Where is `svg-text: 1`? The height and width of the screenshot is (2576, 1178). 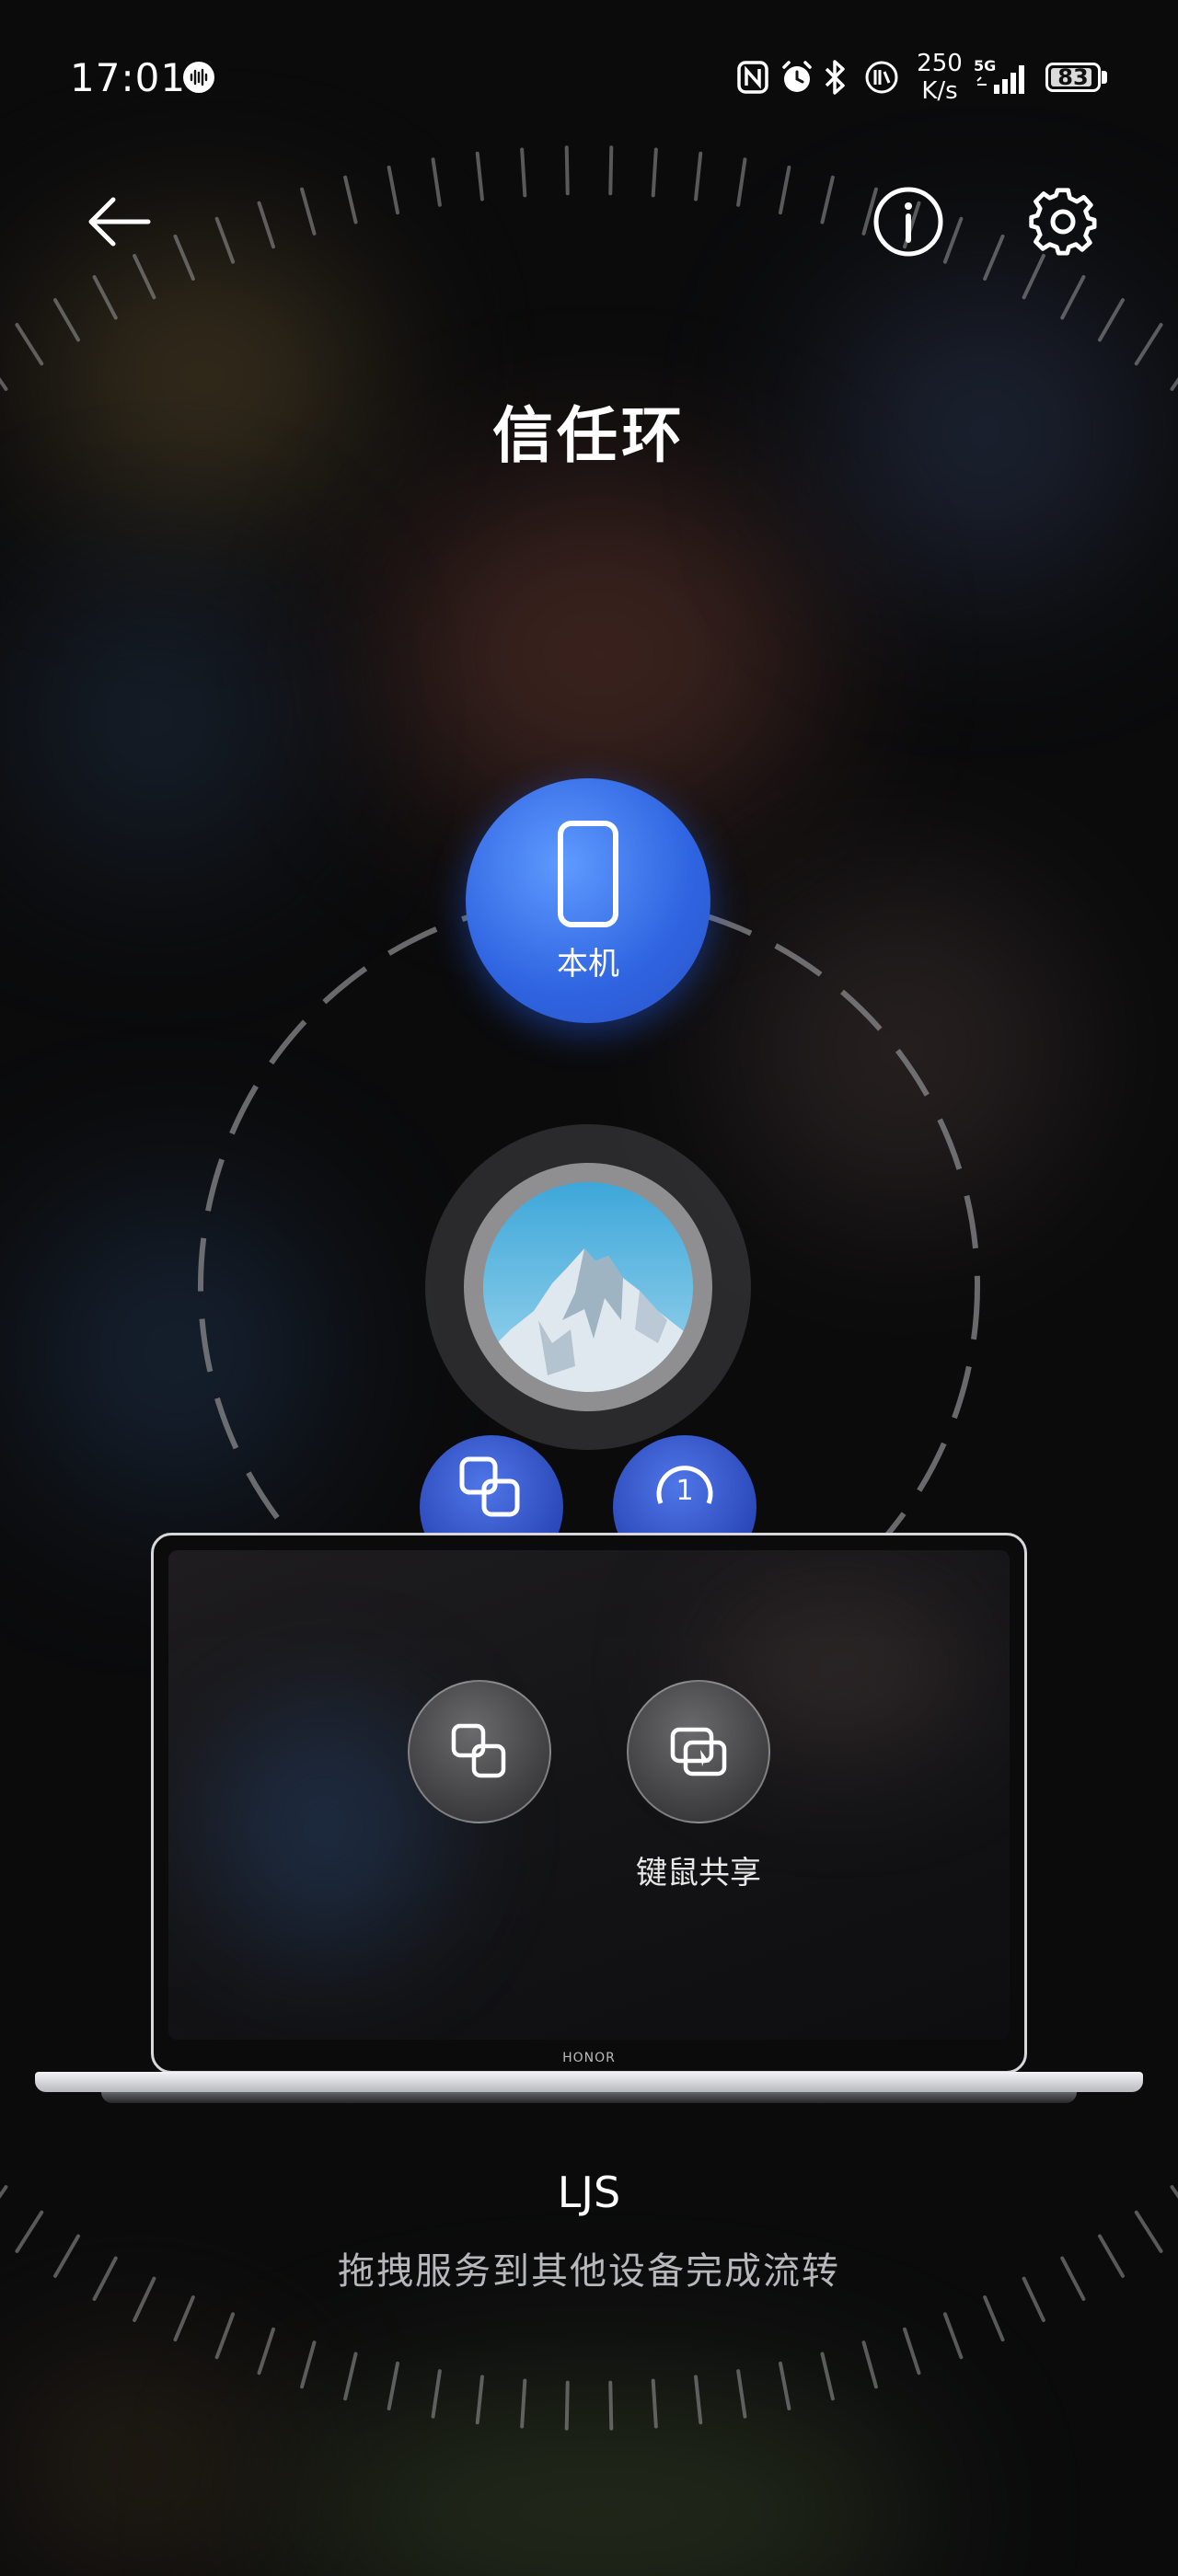 svg-text: 1 is located at coordinates (684, 1491).